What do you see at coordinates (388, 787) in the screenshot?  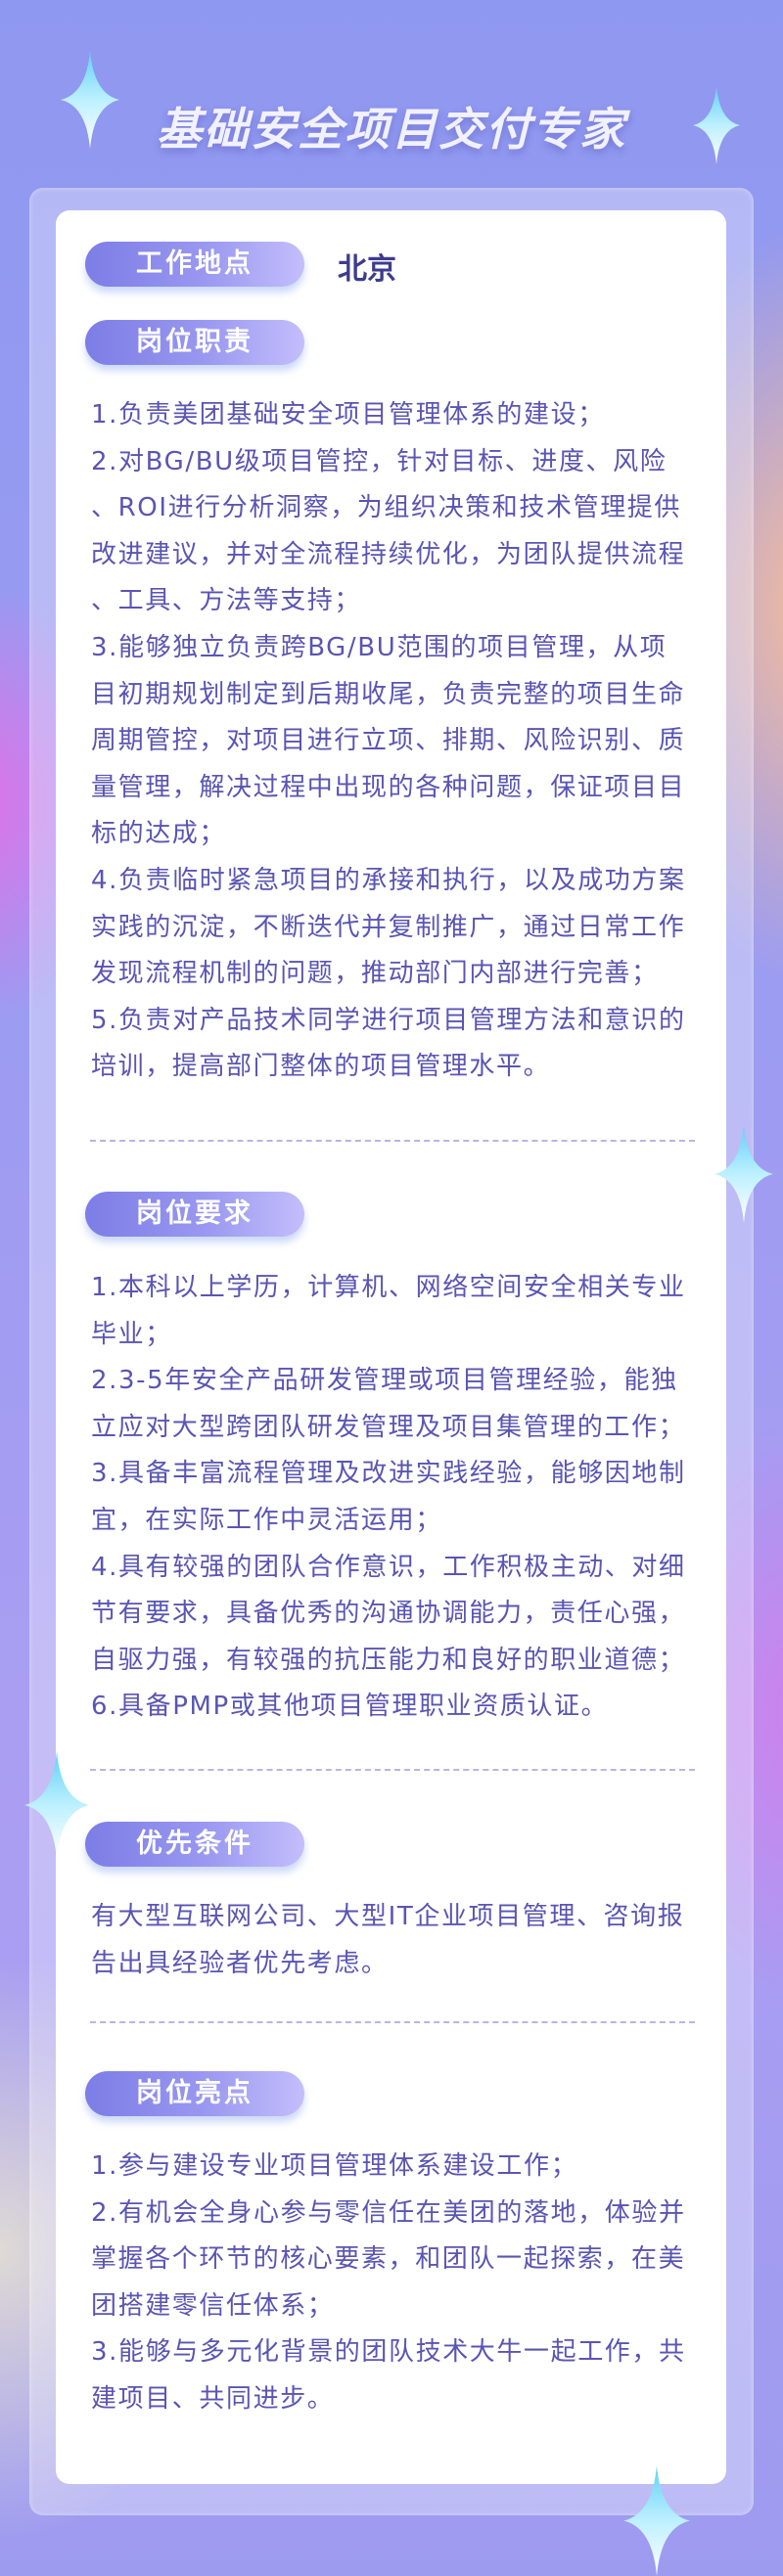 I see `text-line: 量管理，解决过程中出现的各种问题，保证项目目` at bounding box center [388, 787].